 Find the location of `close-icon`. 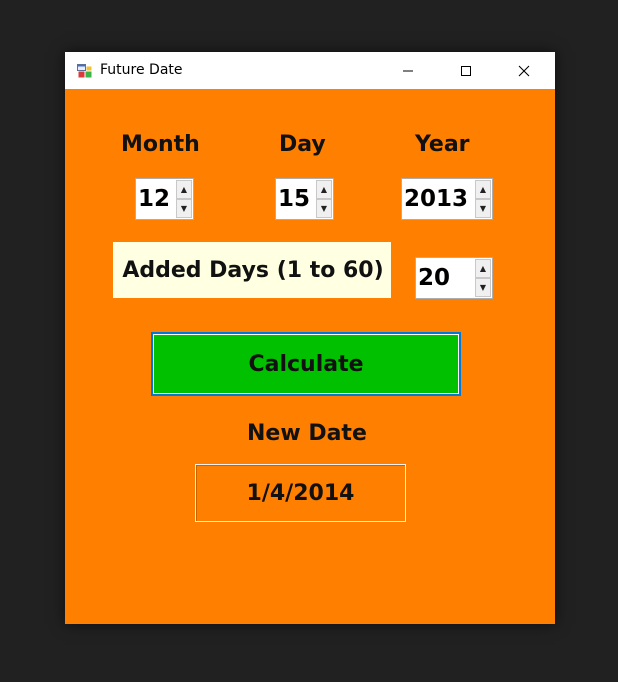

close-icon is located at coordinates (524, 71).